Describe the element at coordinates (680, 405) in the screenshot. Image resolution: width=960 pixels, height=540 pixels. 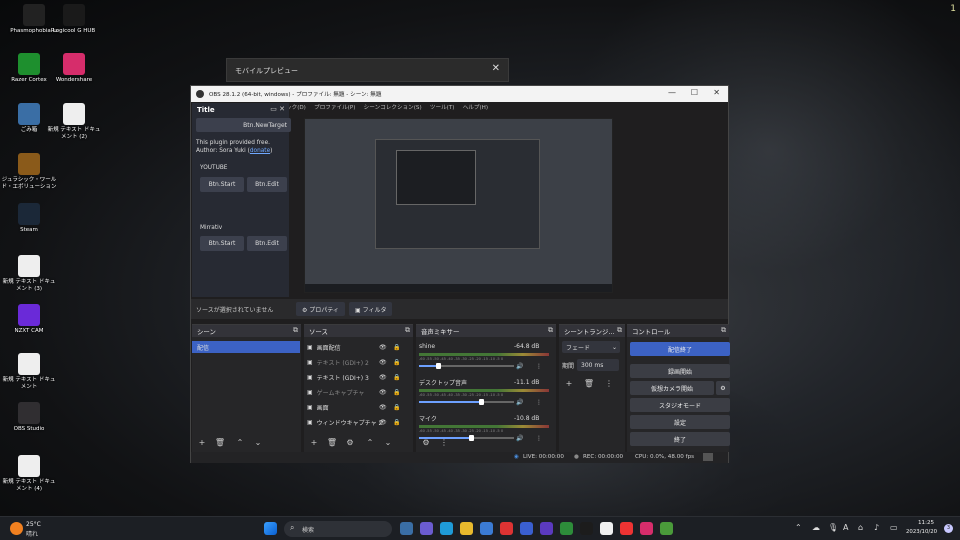
I see `studio-mode-button: スタジオモード` at that location.